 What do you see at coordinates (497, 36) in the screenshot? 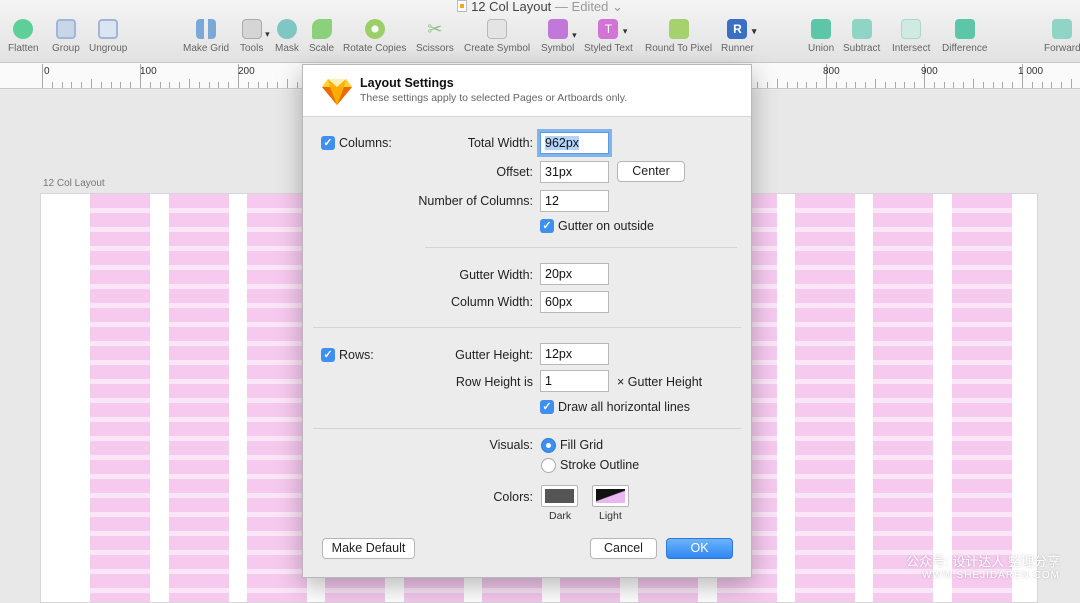
I see `create-symbol-button: Create Symbol` at bounding box center [497, 36].